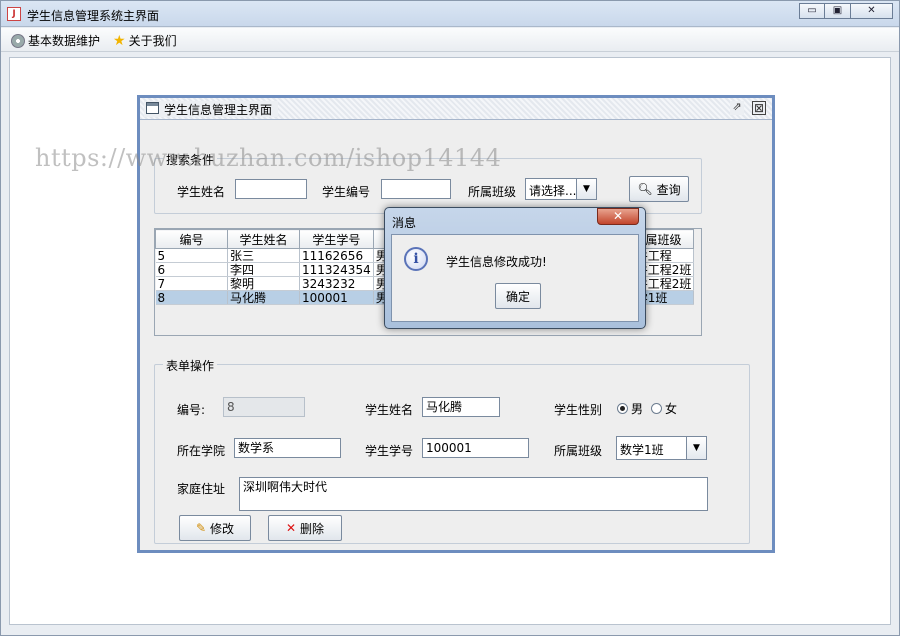  I want to click on star-icon: ★, so click(119, 40).